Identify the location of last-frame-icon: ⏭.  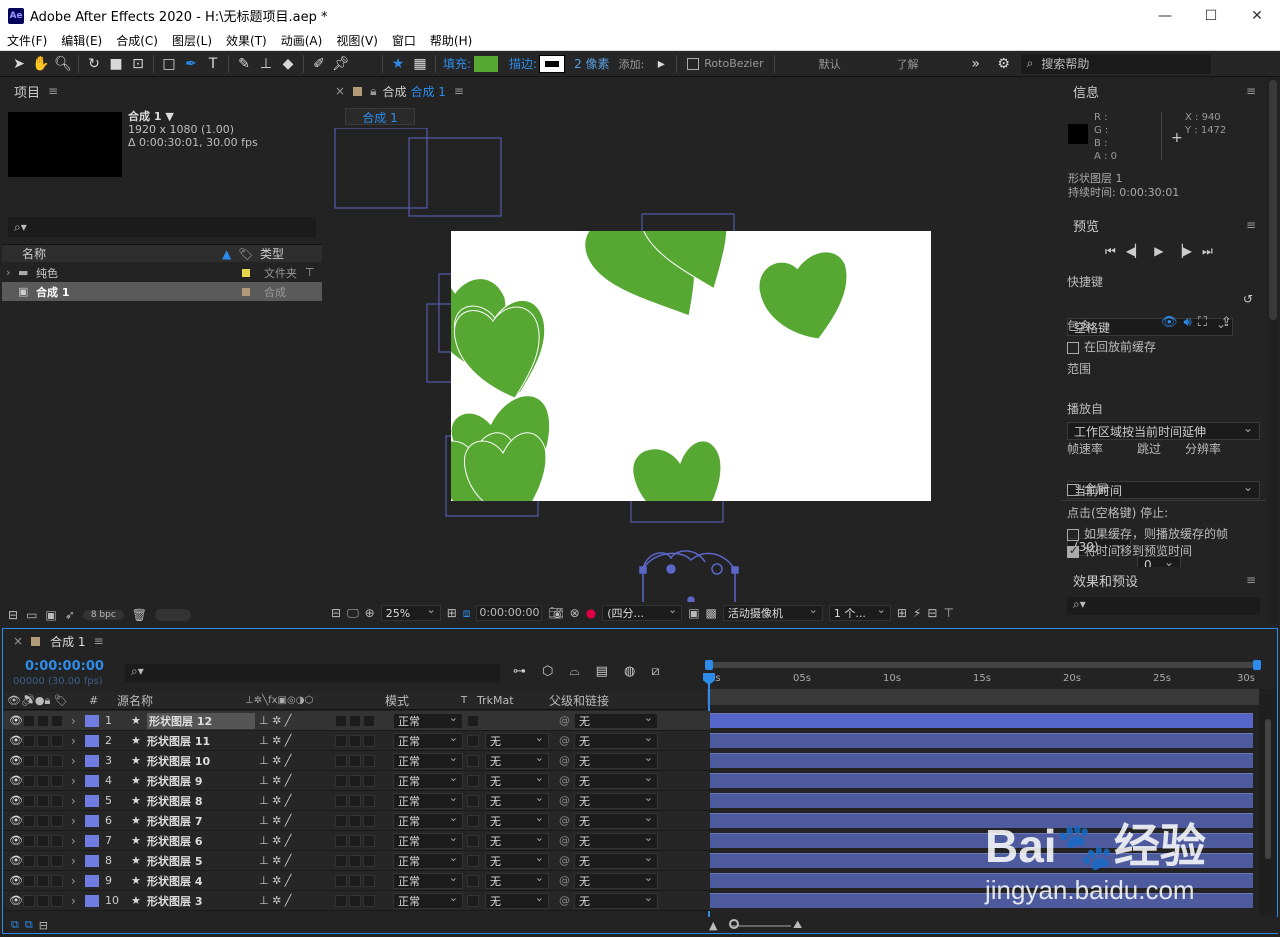
(1207, 251).